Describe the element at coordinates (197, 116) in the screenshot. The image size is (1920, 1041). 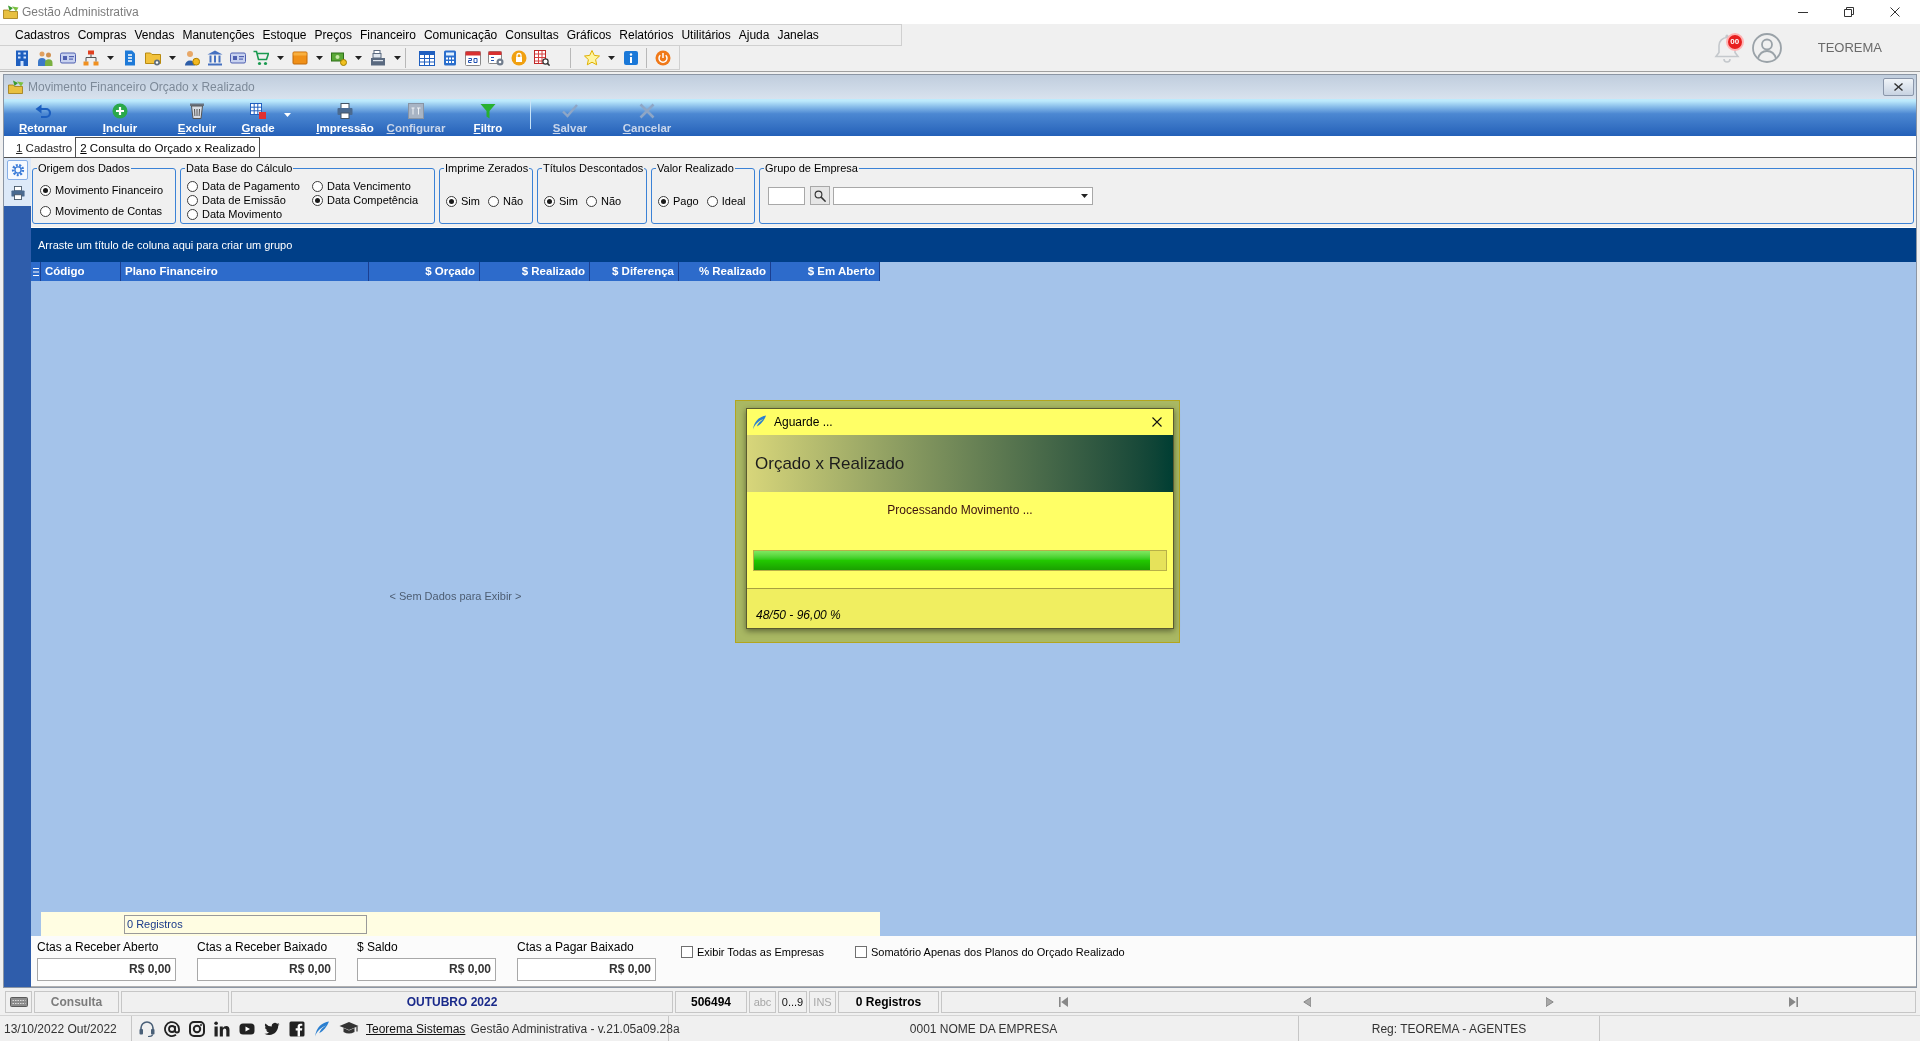
I see `toolbar-button: Excluir` at that location.